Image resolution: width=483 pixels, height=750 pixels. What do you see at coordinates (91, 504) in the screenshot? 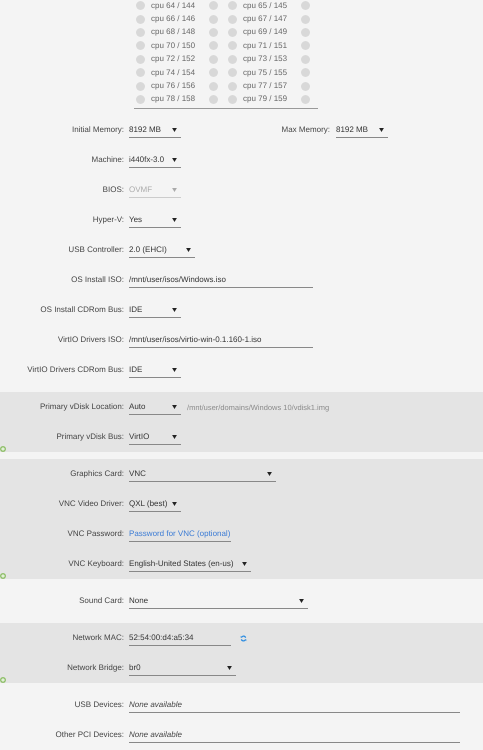
I see `field-label: VNC Video Driver:` at bounding box center [91, 504].